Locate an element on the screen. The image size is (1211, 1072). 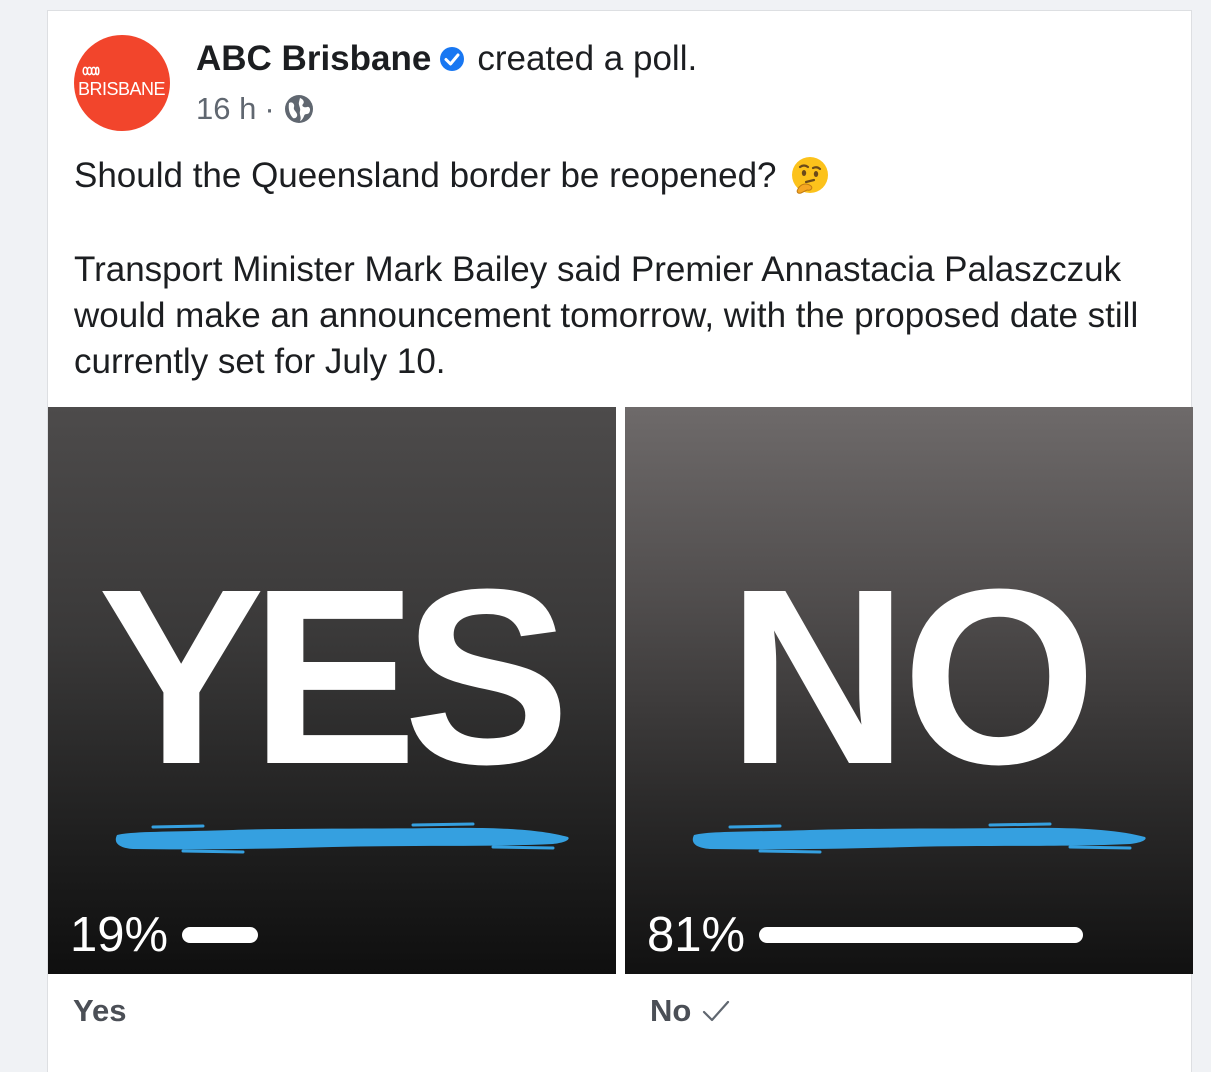
poll-percent: 81% is located at coordinates (696, 935).